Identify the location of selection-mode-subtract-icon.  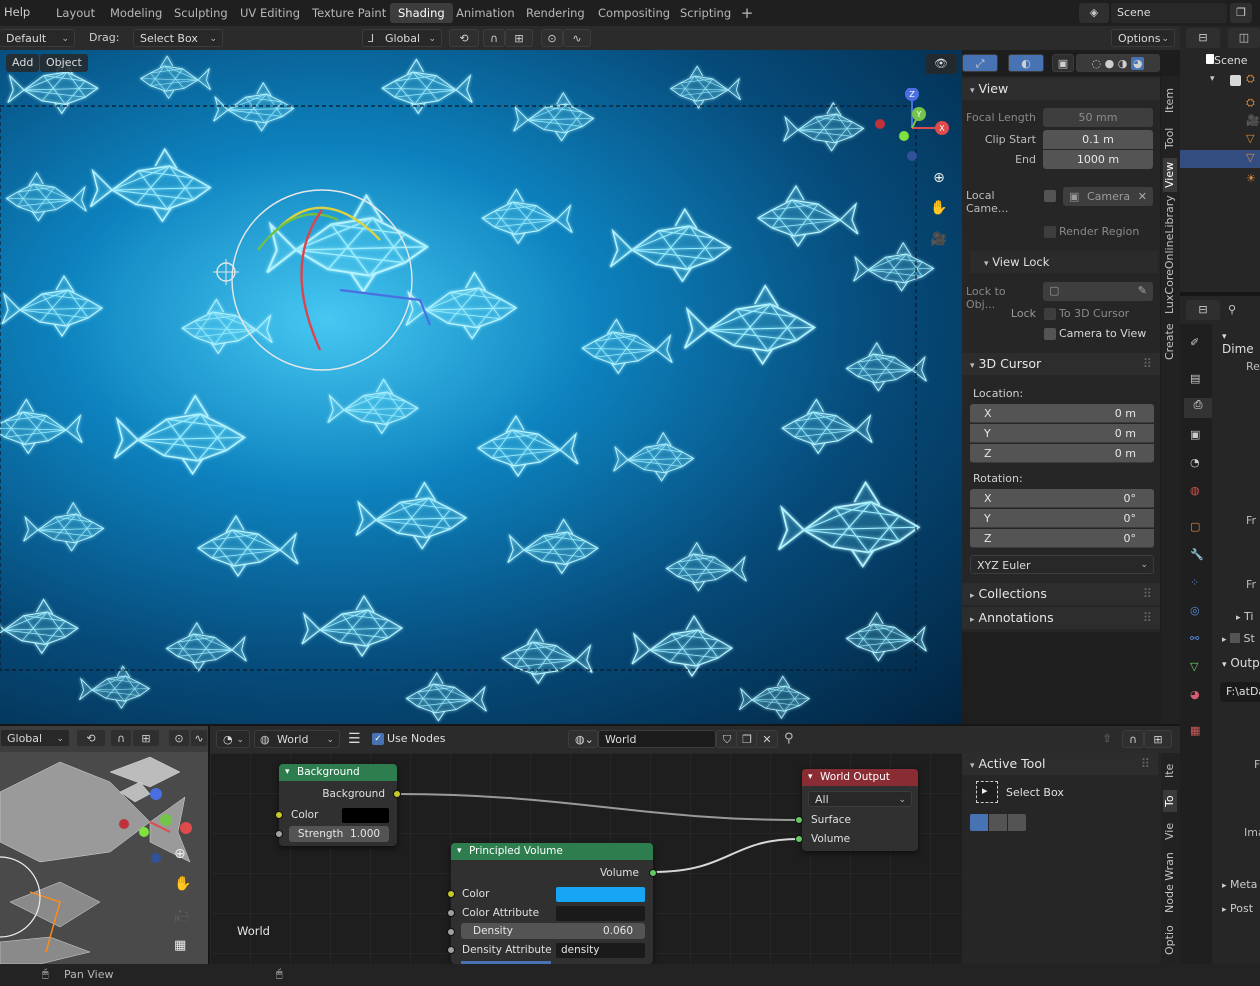
(1017, 822).